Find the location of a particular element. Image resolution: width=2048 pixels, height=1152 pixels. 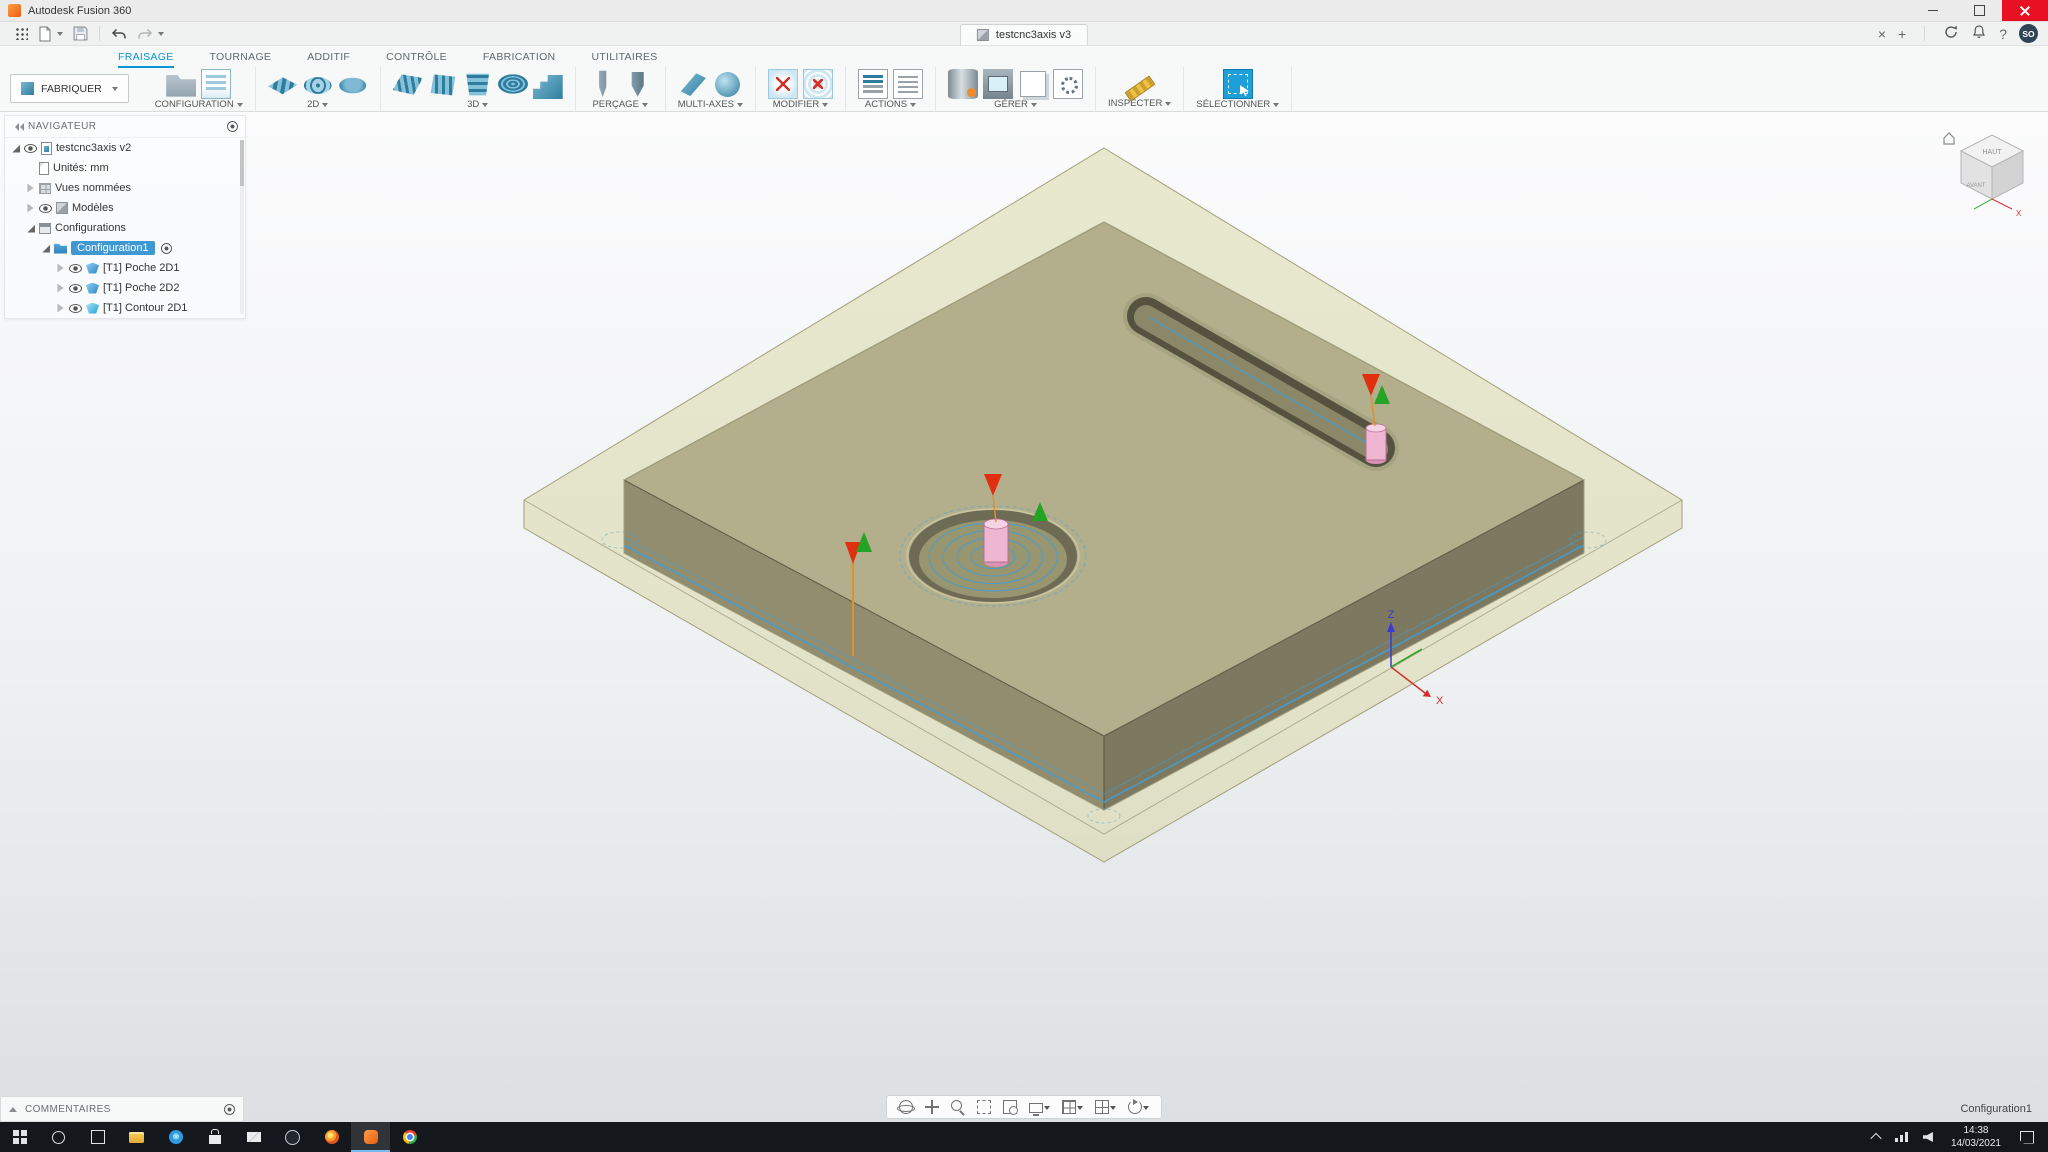

save-button is located at coordinates (80, 33).